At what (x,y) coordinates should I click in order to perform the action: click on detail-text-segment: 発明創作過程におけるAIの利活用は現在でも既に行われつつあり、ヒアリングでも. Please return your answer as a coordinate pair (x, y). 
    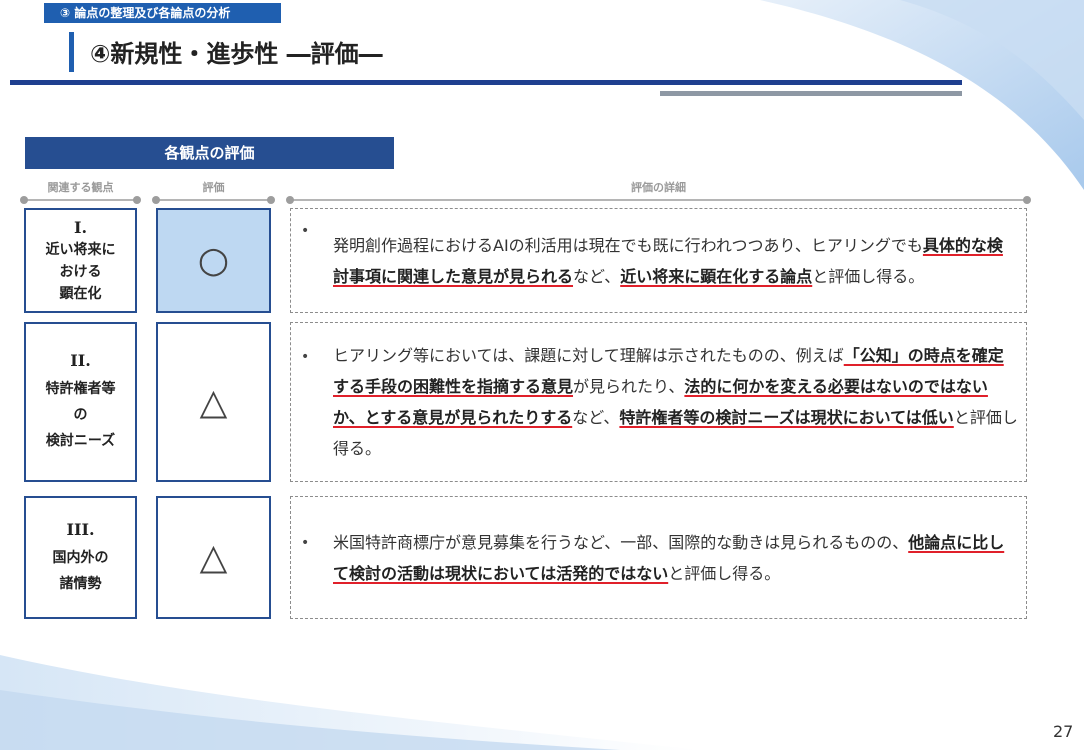
    Looking at the image, I should click on (628, 245).